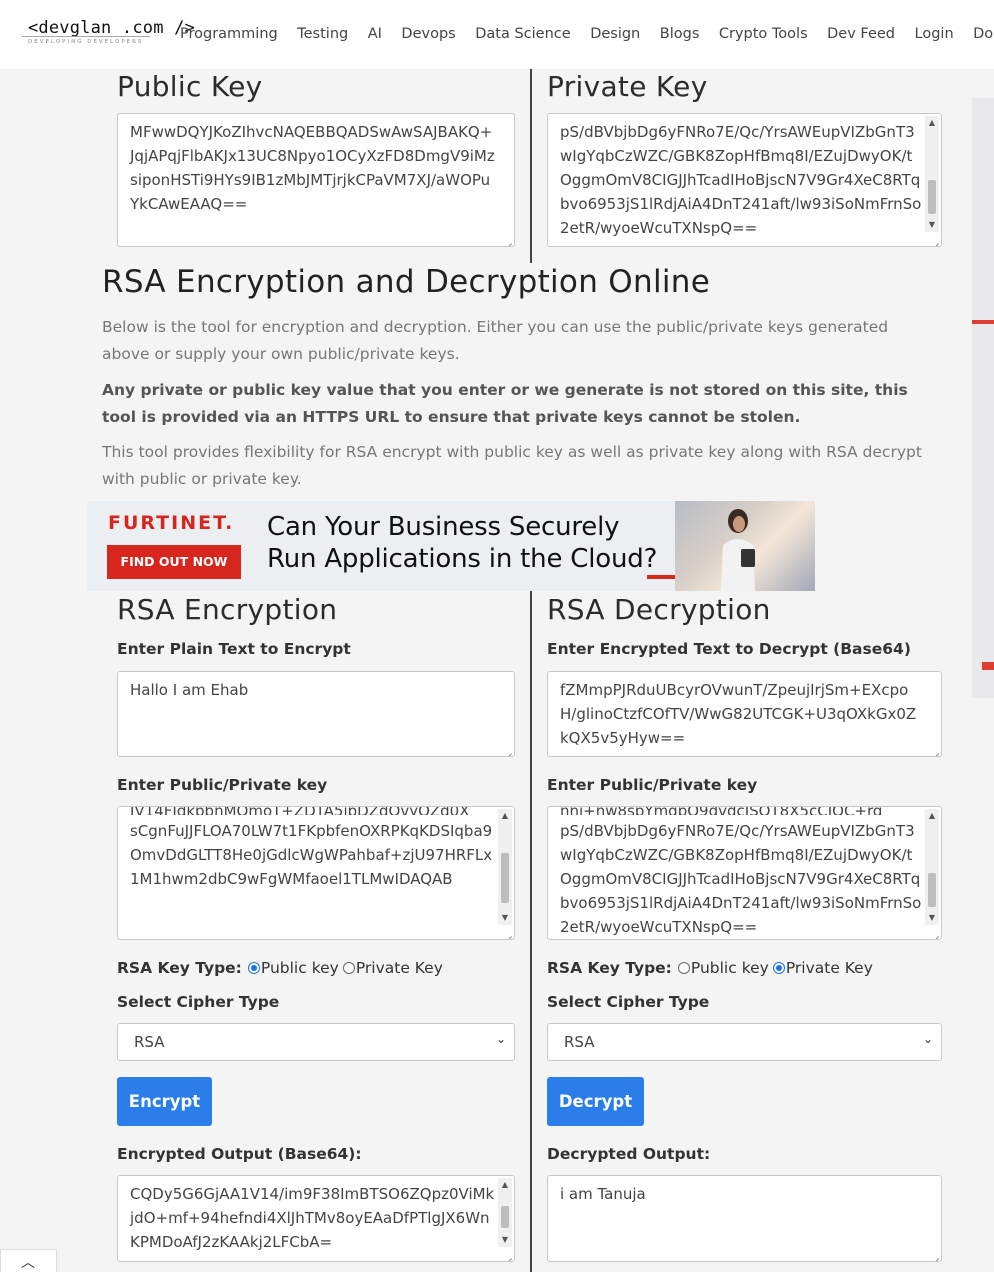 The height and width of the screenshot is (1272, 994). Describe the element at coordinates (222, 785) in the screenshot. I see `encrypt-key-label: Enter Public/Private key` at that location.